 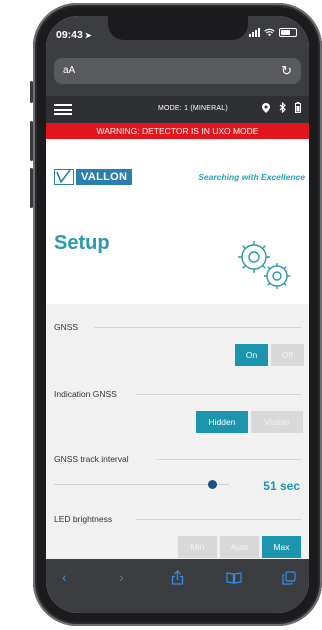 I want to click on vallon-logo: VALLON, so click(x=93, y=177).